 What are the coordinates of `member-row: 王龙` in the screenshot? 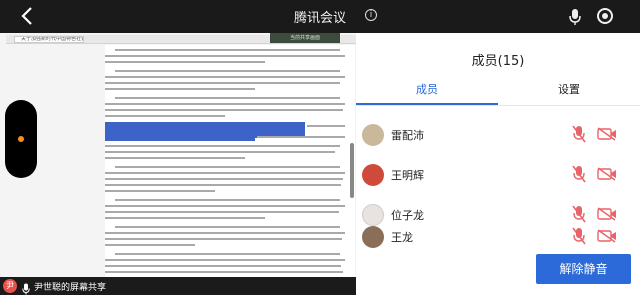 It's located at (498, 238).